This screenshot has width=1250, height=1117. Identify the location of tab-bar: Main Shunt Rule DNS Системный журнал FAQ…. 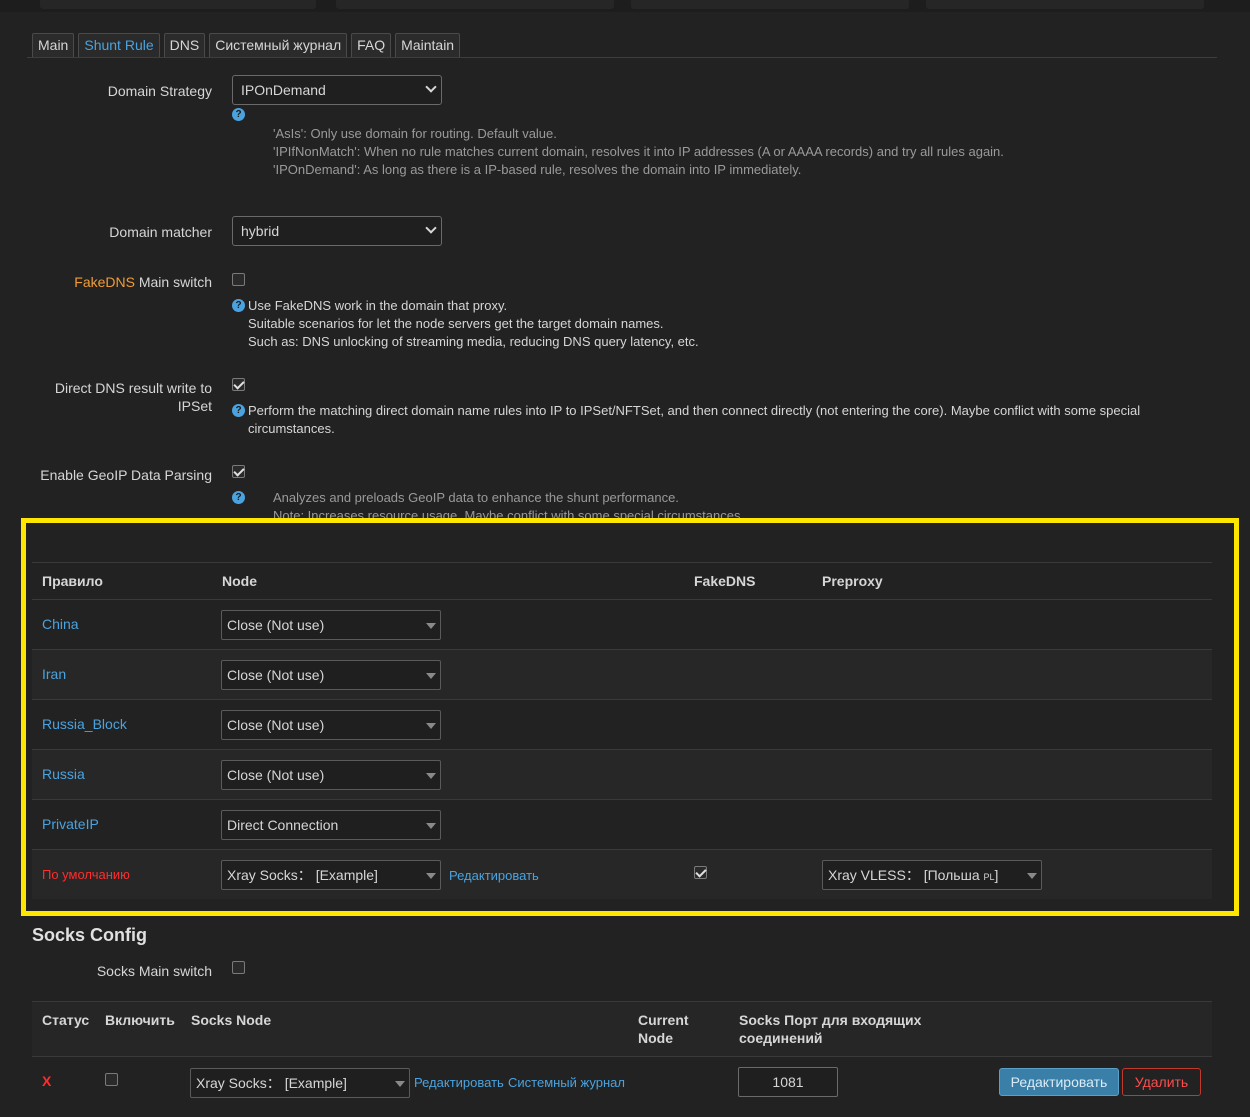
(246, 45).